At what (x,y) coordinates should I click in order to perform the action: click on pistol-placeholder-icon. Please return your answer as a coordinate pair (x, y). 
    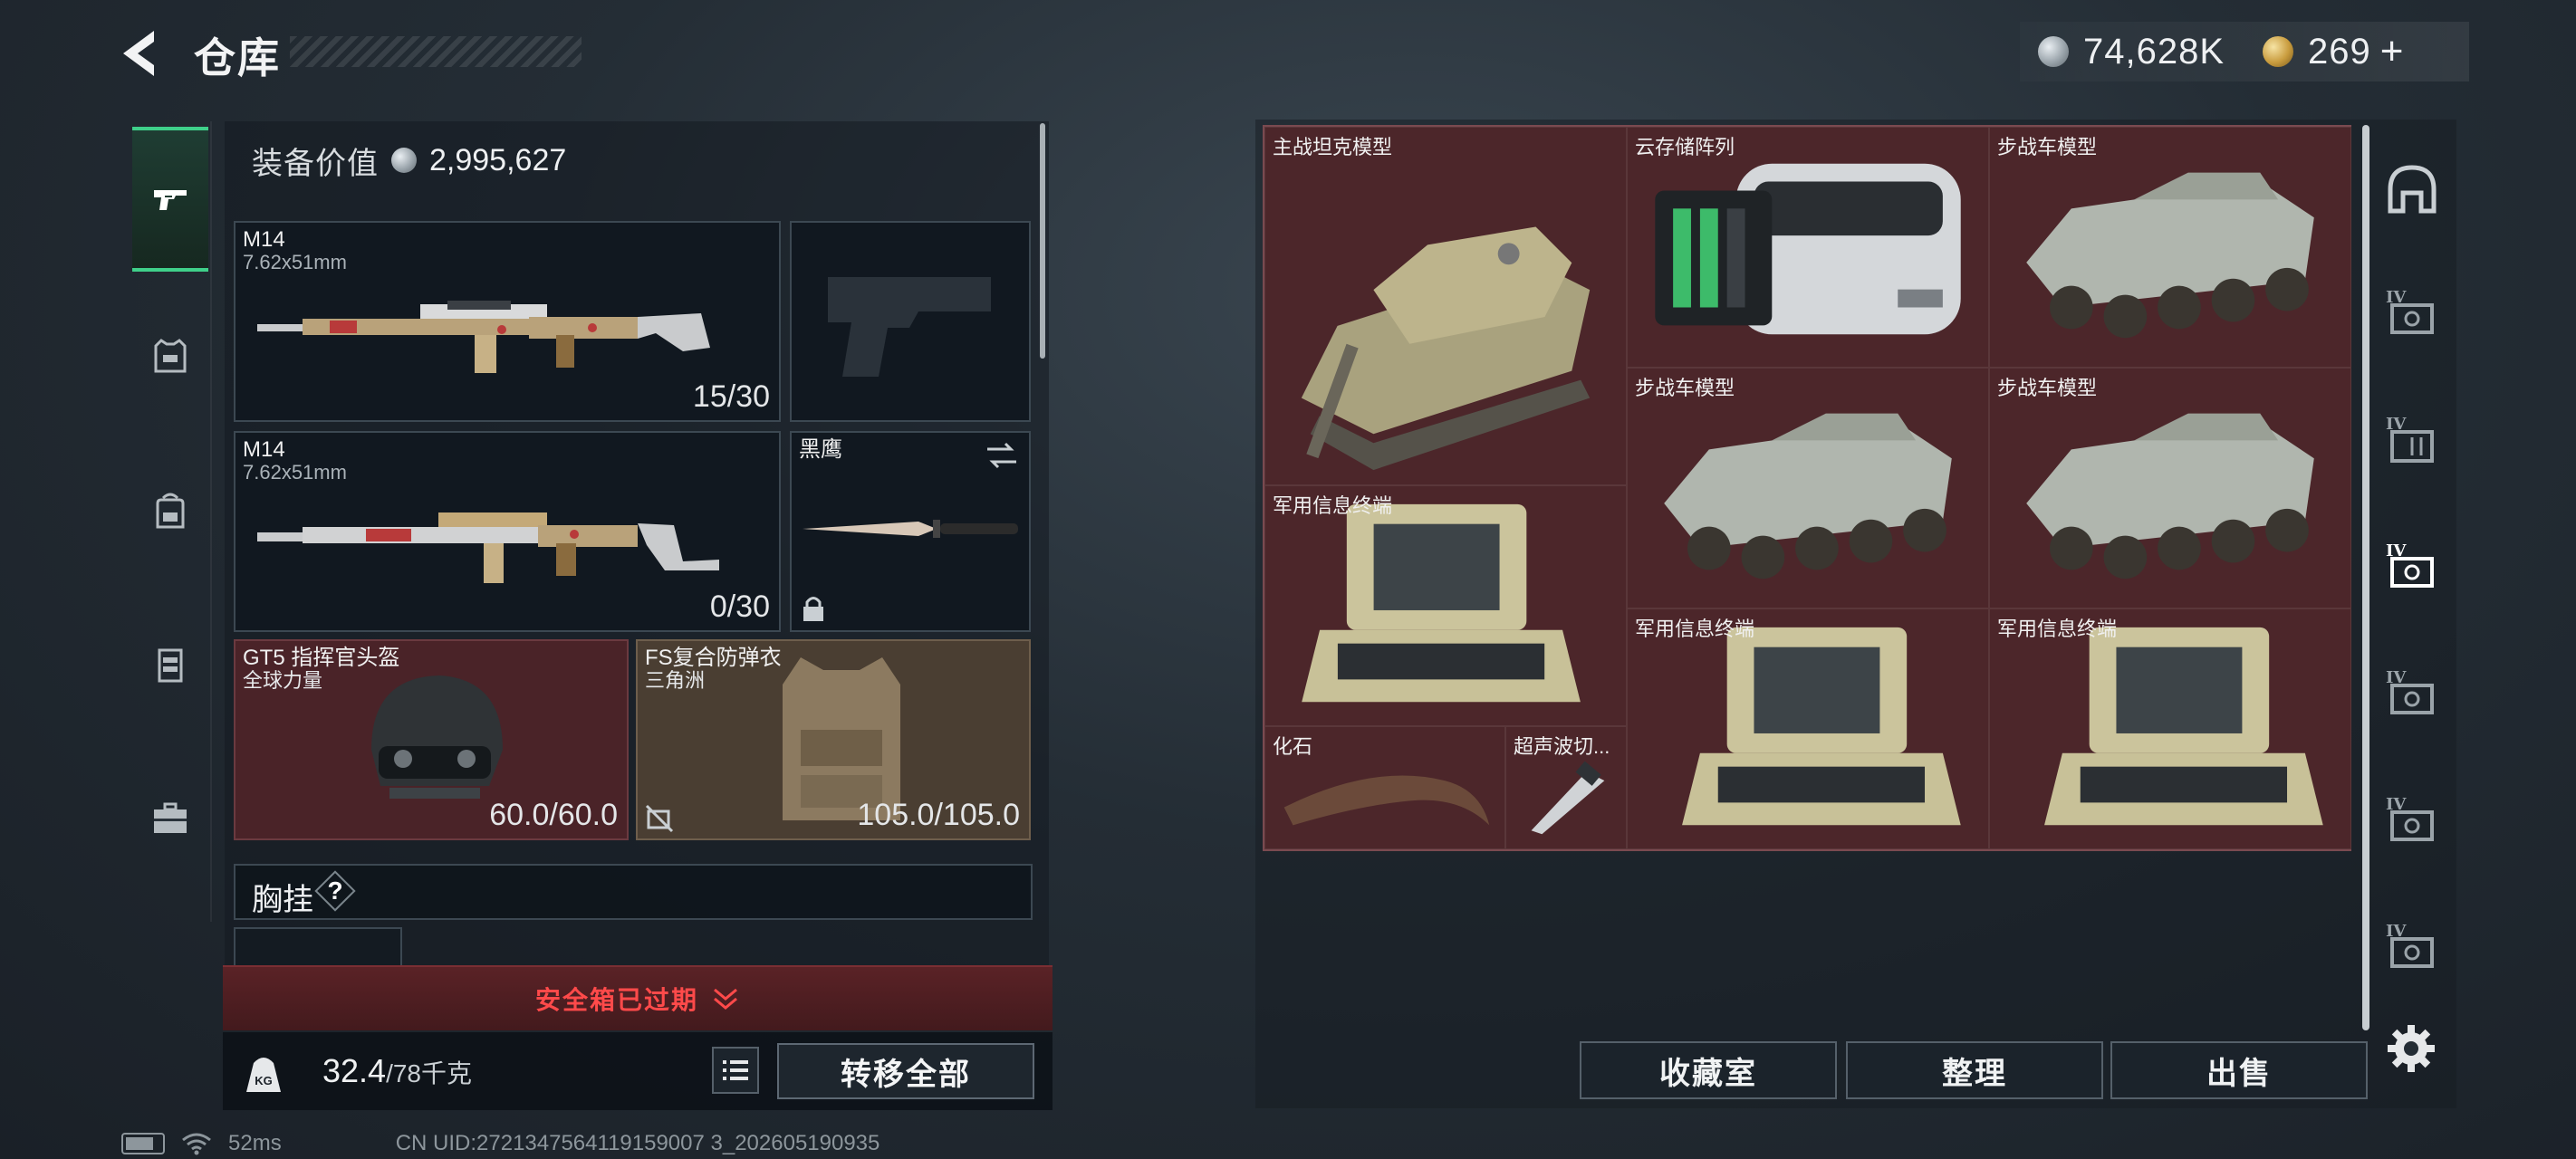
    Looking at the image, I should click on (909, 327).